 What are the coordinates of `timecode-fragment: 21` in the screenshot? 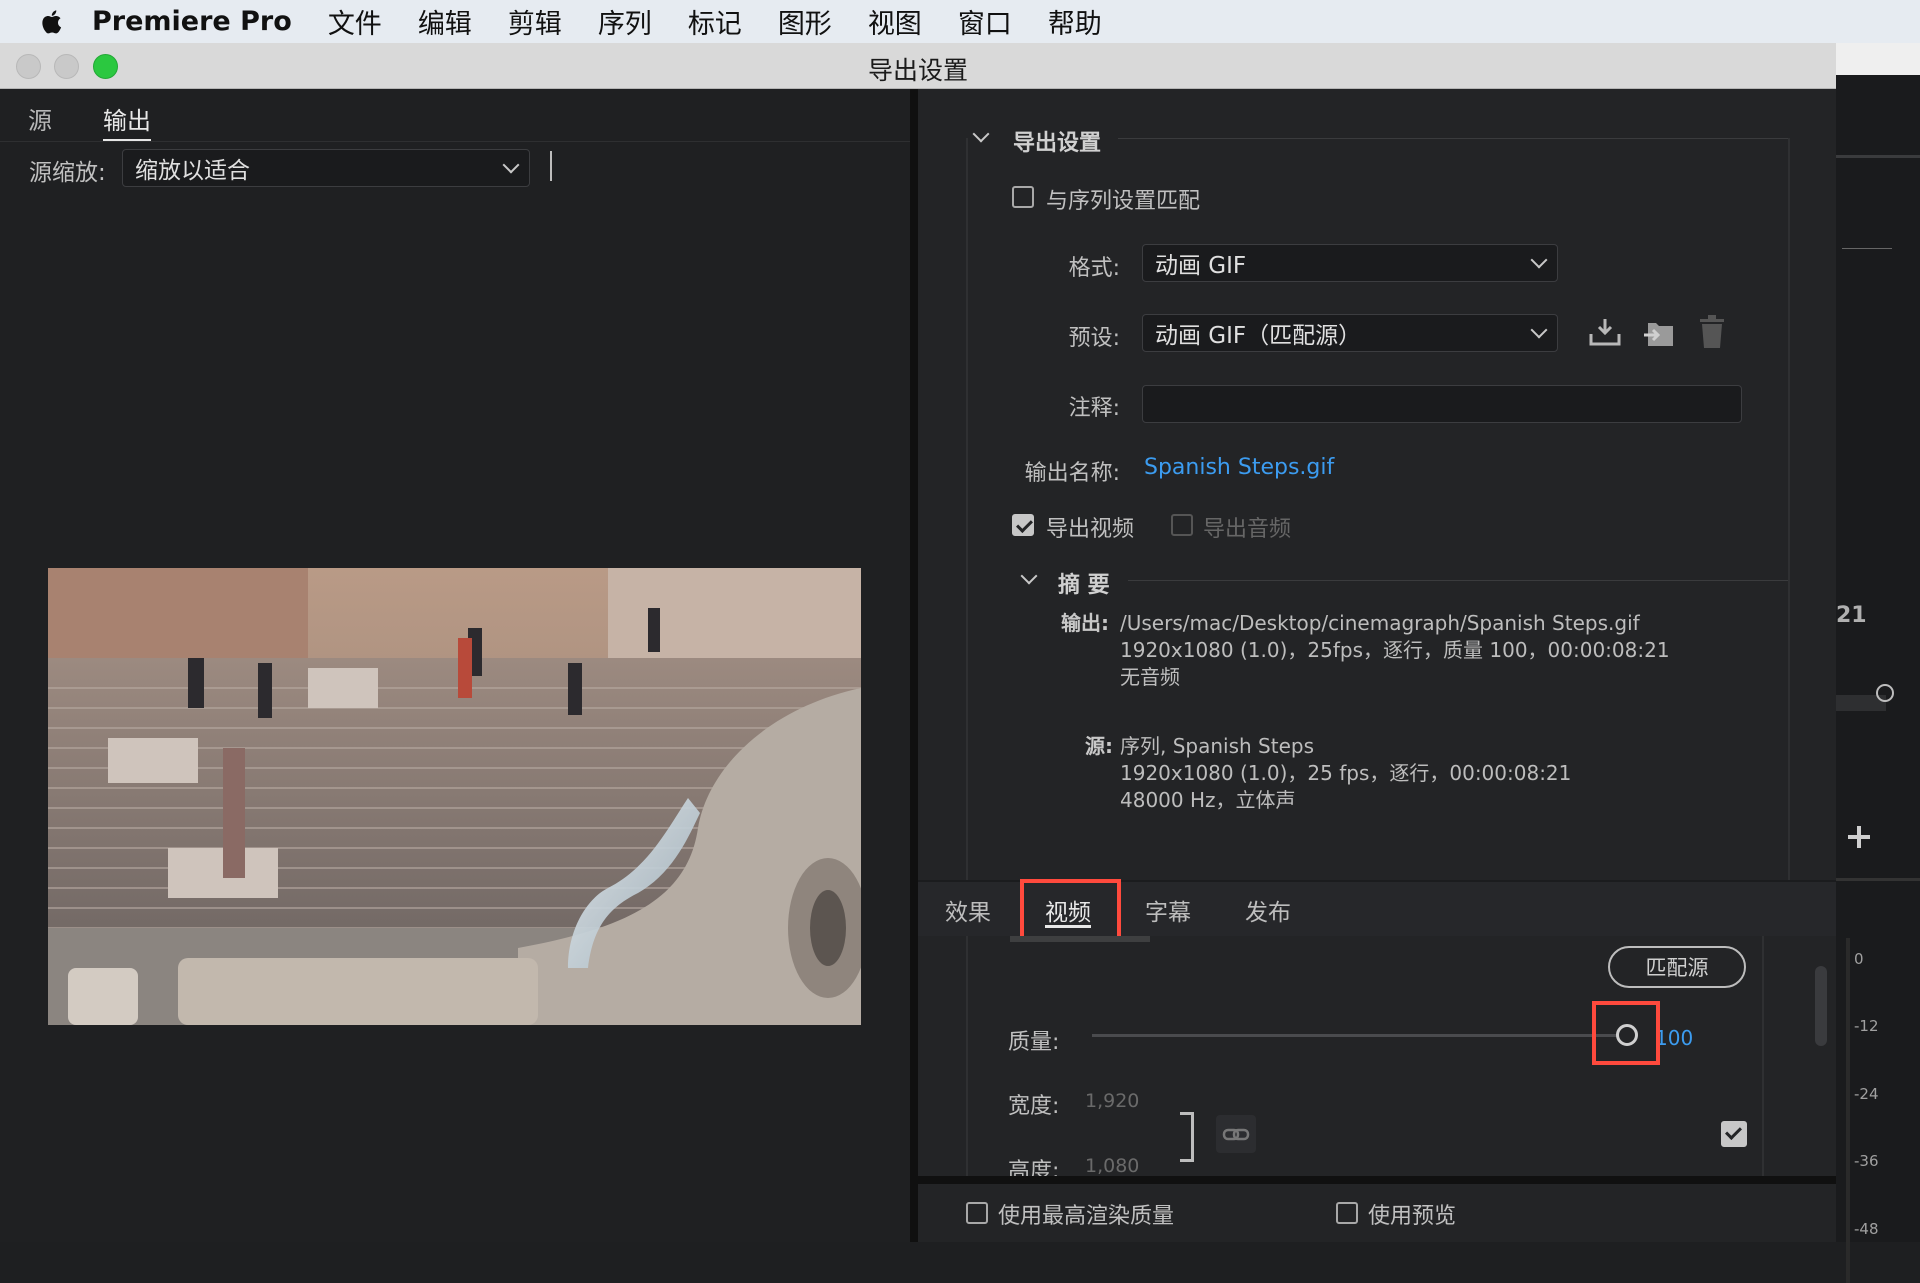 It's located at (1851, 615).